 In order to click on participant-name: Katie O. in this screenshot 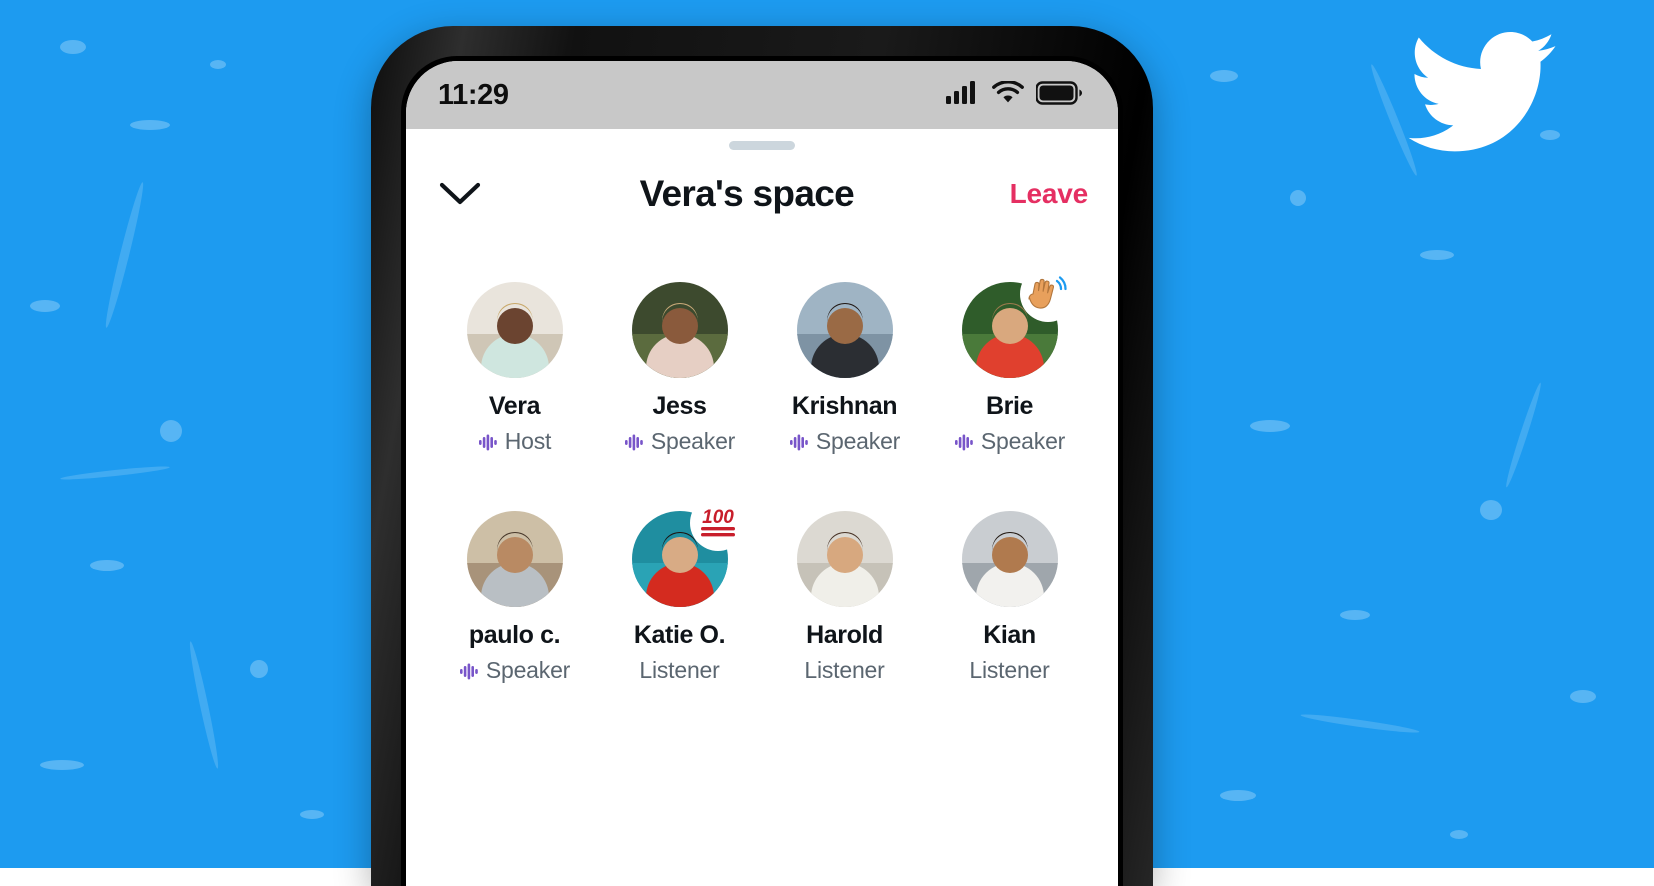, I will do `click(679, 635)`.